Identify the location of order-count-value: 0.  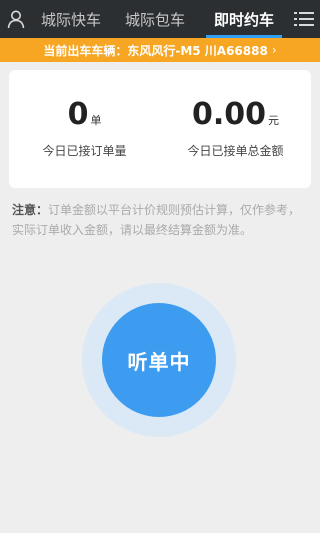
(78, 114).